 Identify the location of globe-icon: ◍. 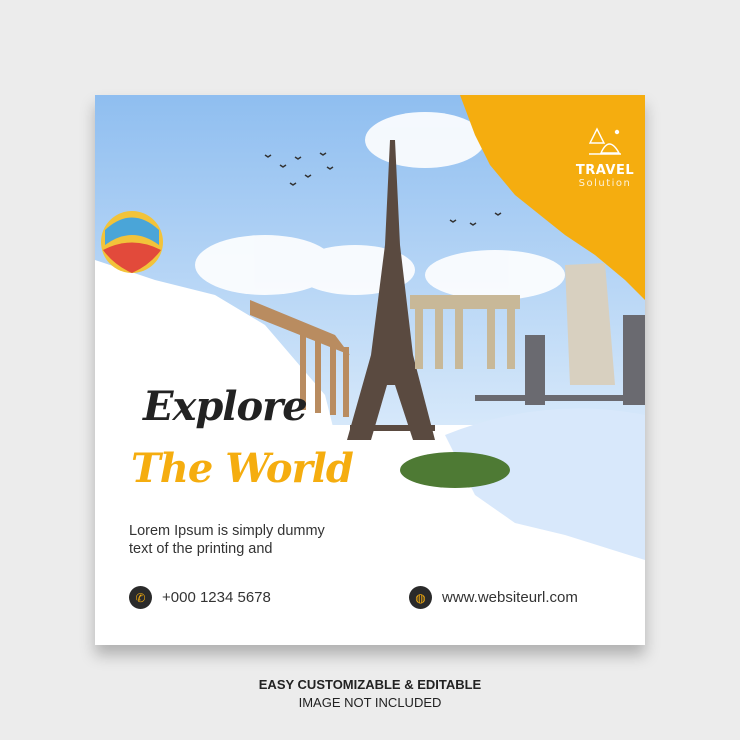
(420, 597).